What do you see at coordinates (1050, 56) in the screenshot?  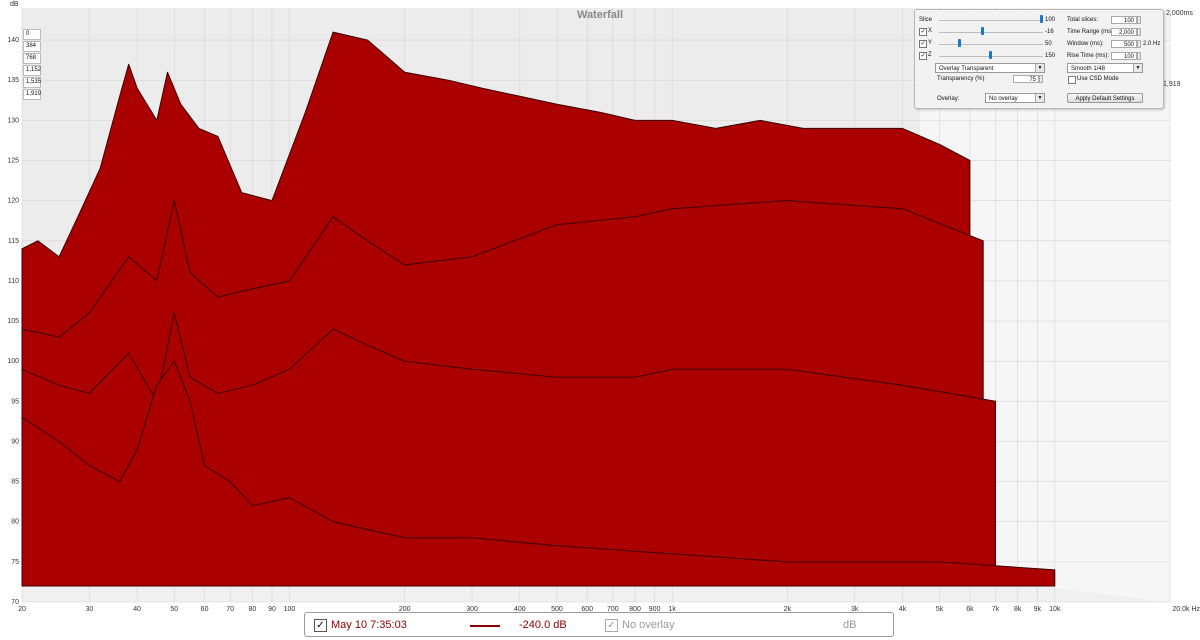 I see `z-value: 150` at bounding box center [1050, 56].